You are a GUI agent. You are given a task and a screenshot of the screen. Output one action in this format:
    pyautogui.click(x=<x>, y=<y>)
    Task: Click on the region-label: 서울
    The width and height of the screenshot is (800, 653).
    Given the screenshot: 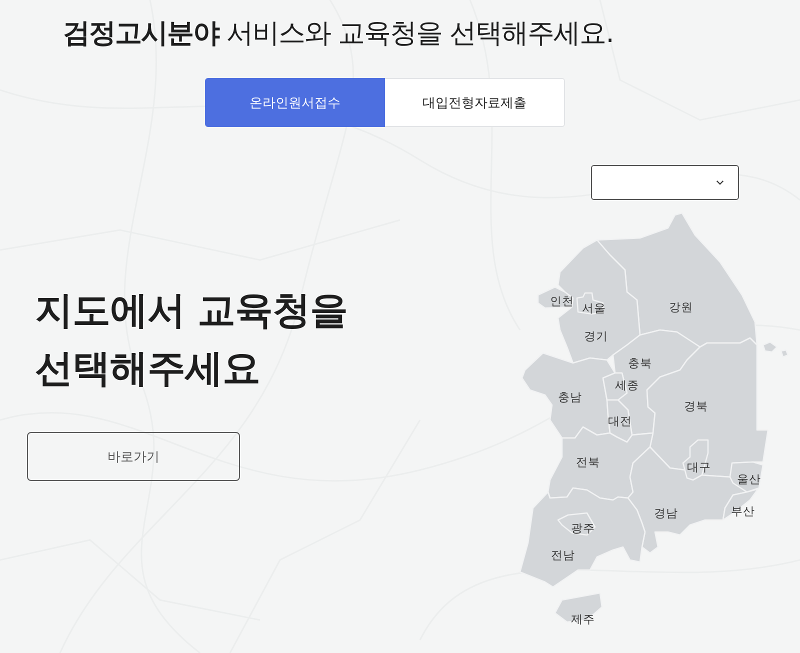 What is the action you would take?
    pyautogui.click(x=594, y=308)
    